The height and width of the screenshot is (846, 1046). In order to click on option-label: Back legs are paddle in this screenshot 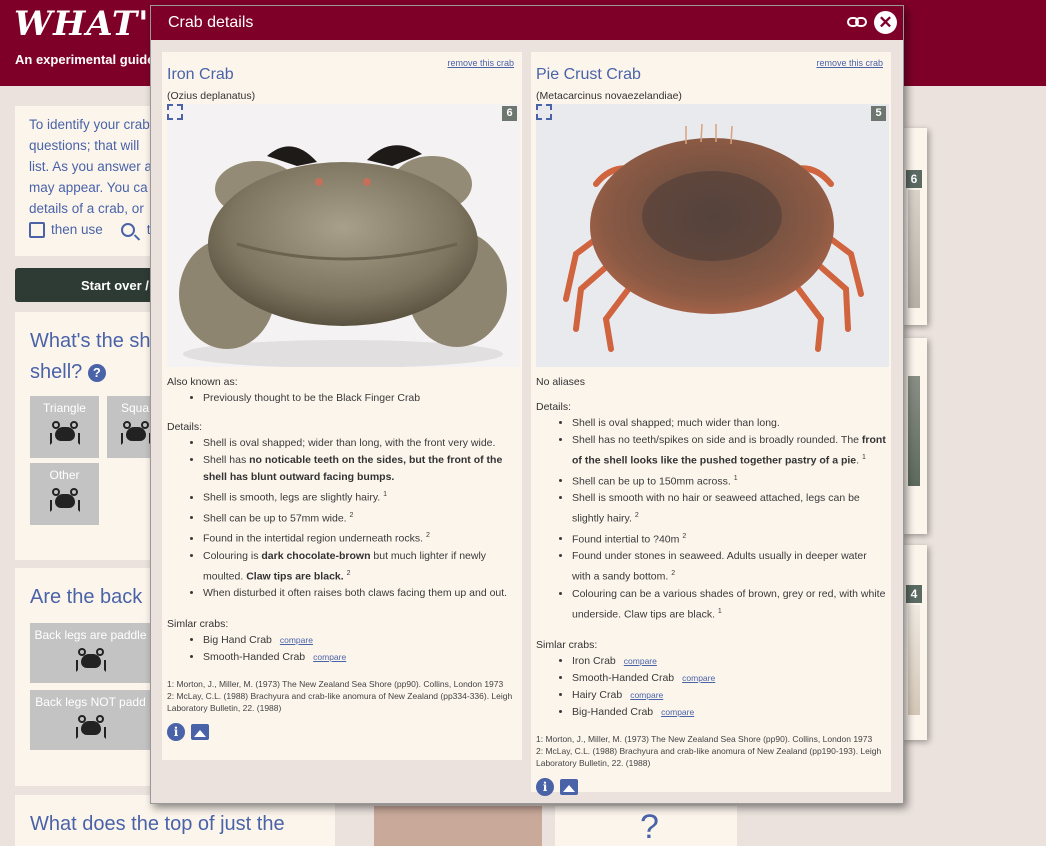, I will do `click(90, 635)`.